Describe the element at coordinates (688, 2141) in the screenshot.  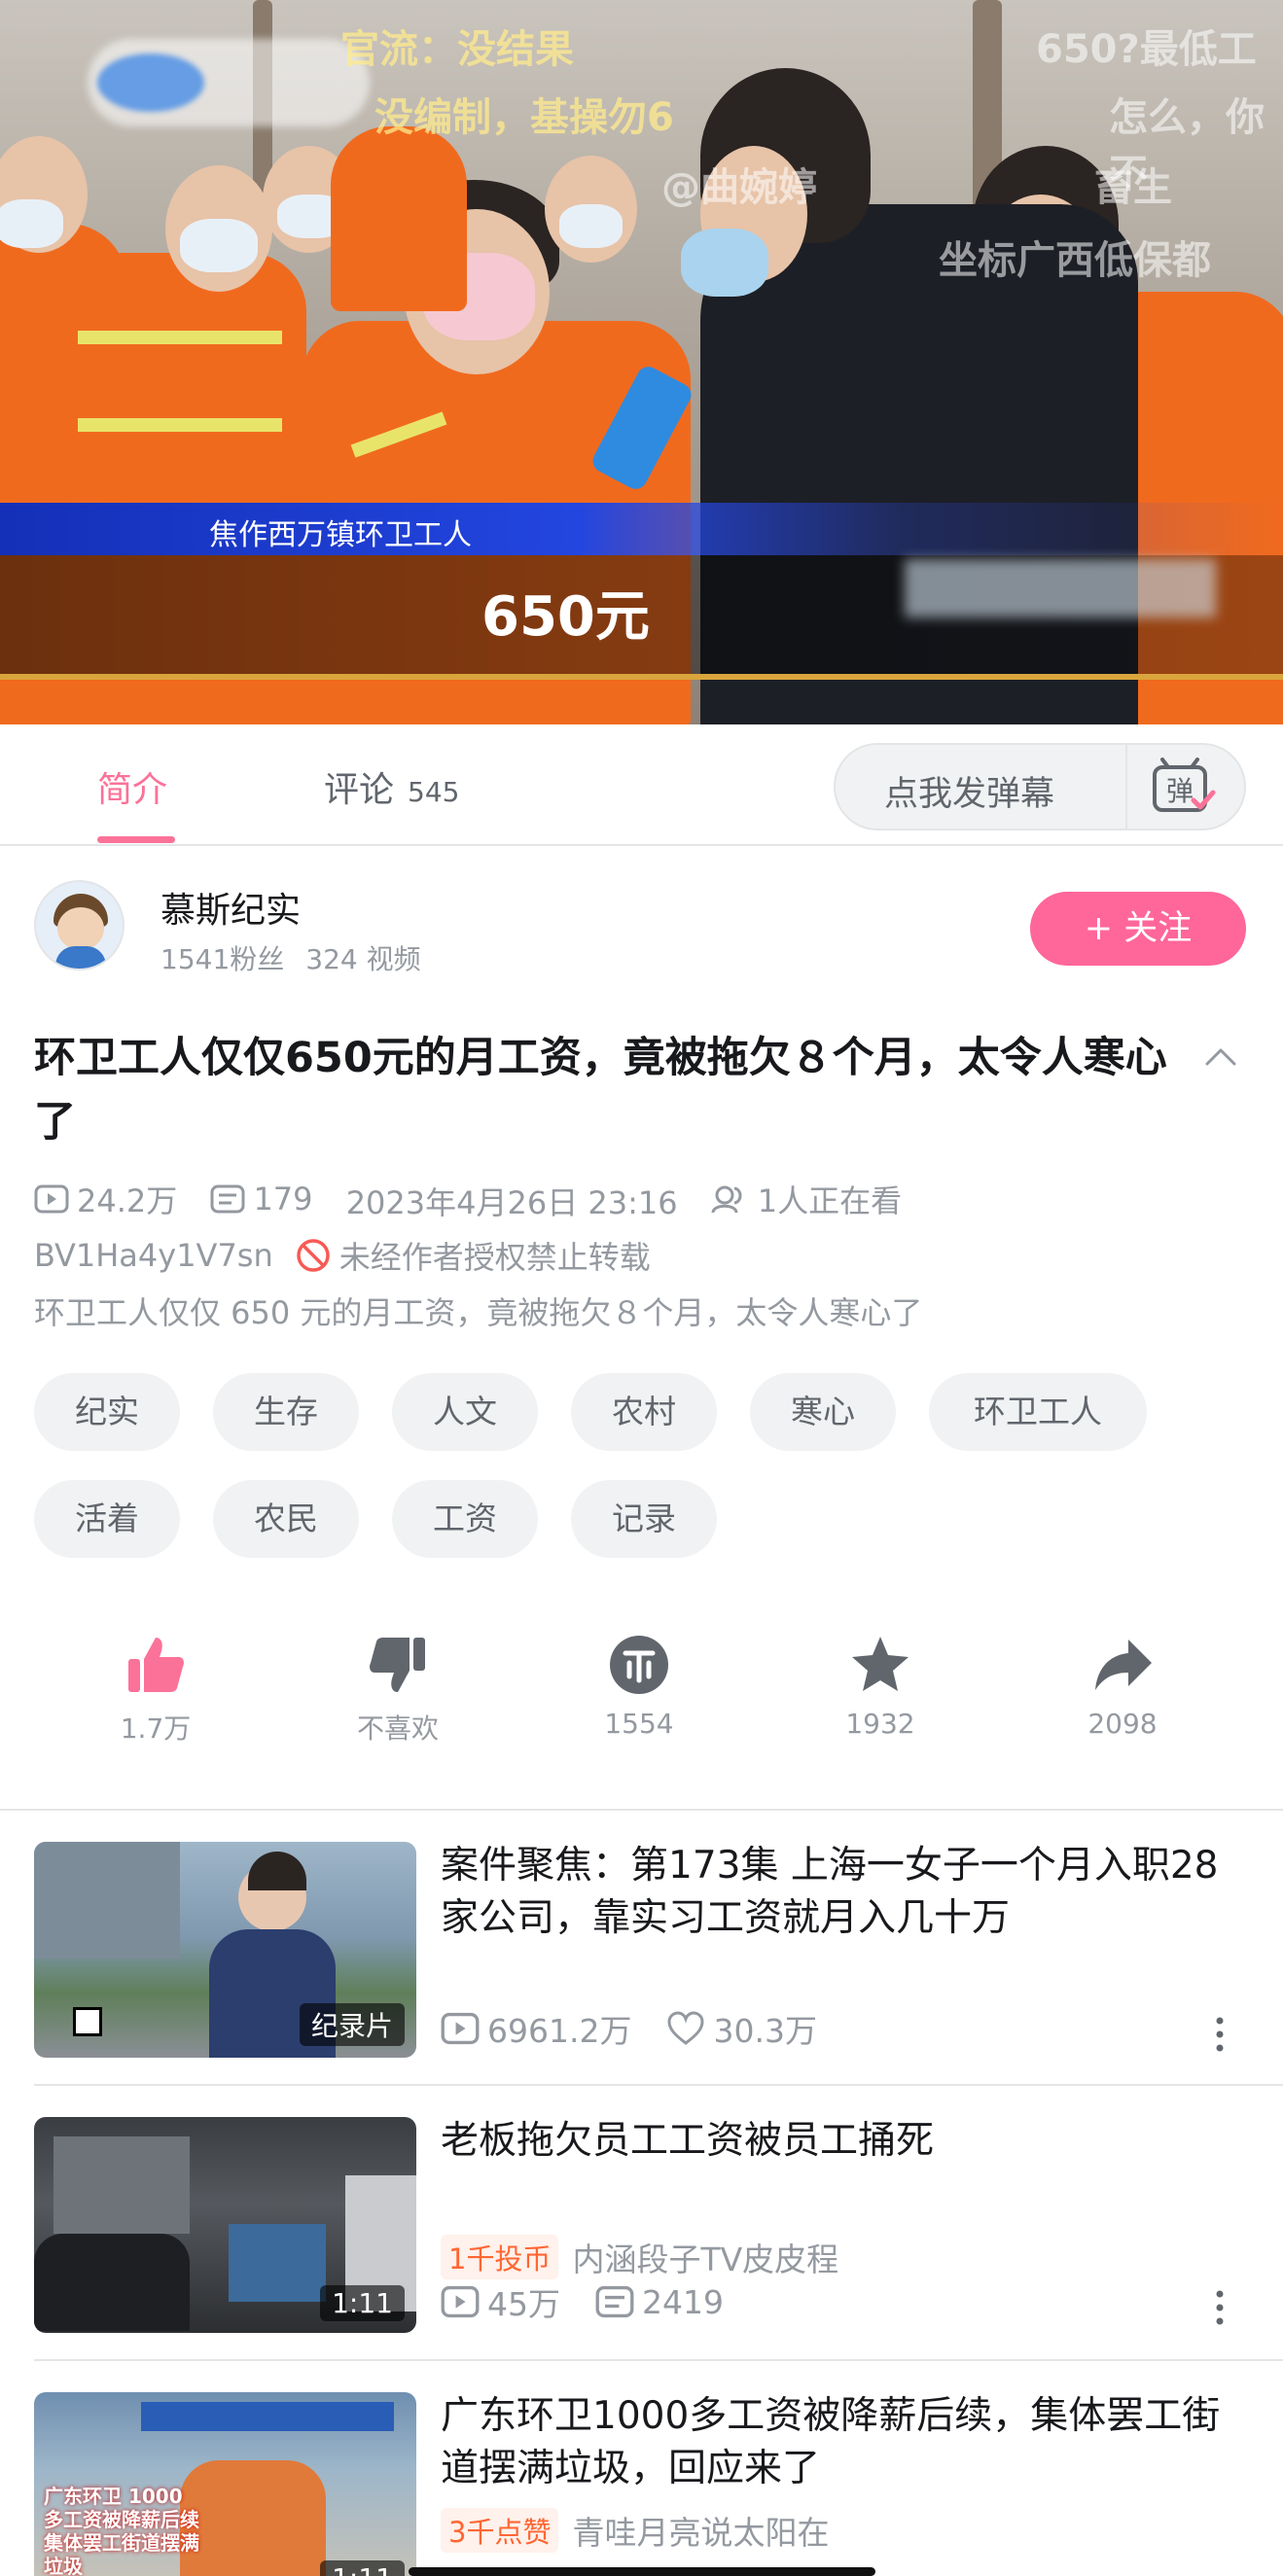
I see `recommended-title: 老板拖欠员工工资被员工捅死` at that location.